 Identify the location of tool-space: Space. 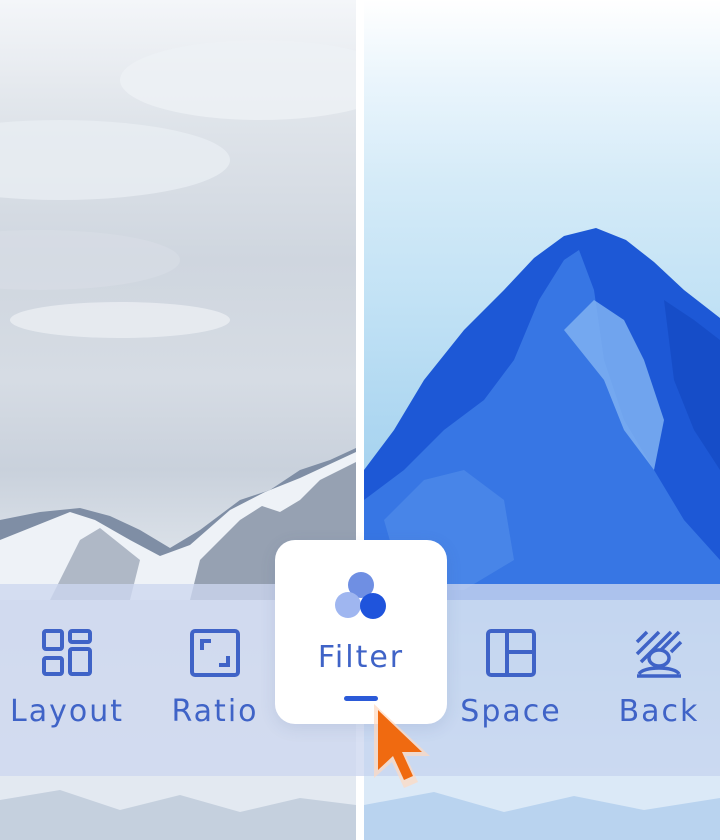
(511, 680).